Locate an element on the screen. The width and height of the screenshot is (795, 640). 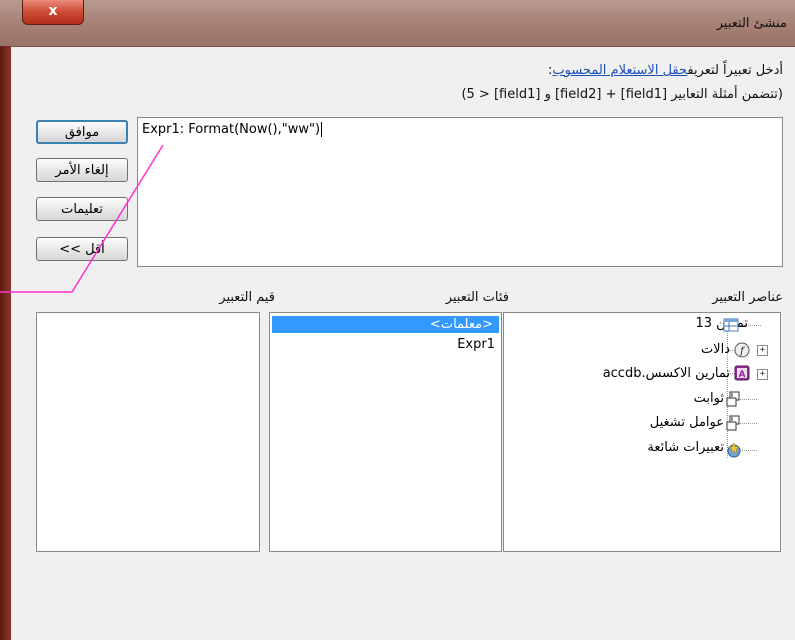
tree-item-label: دالات is located at coordinates (715, 349).